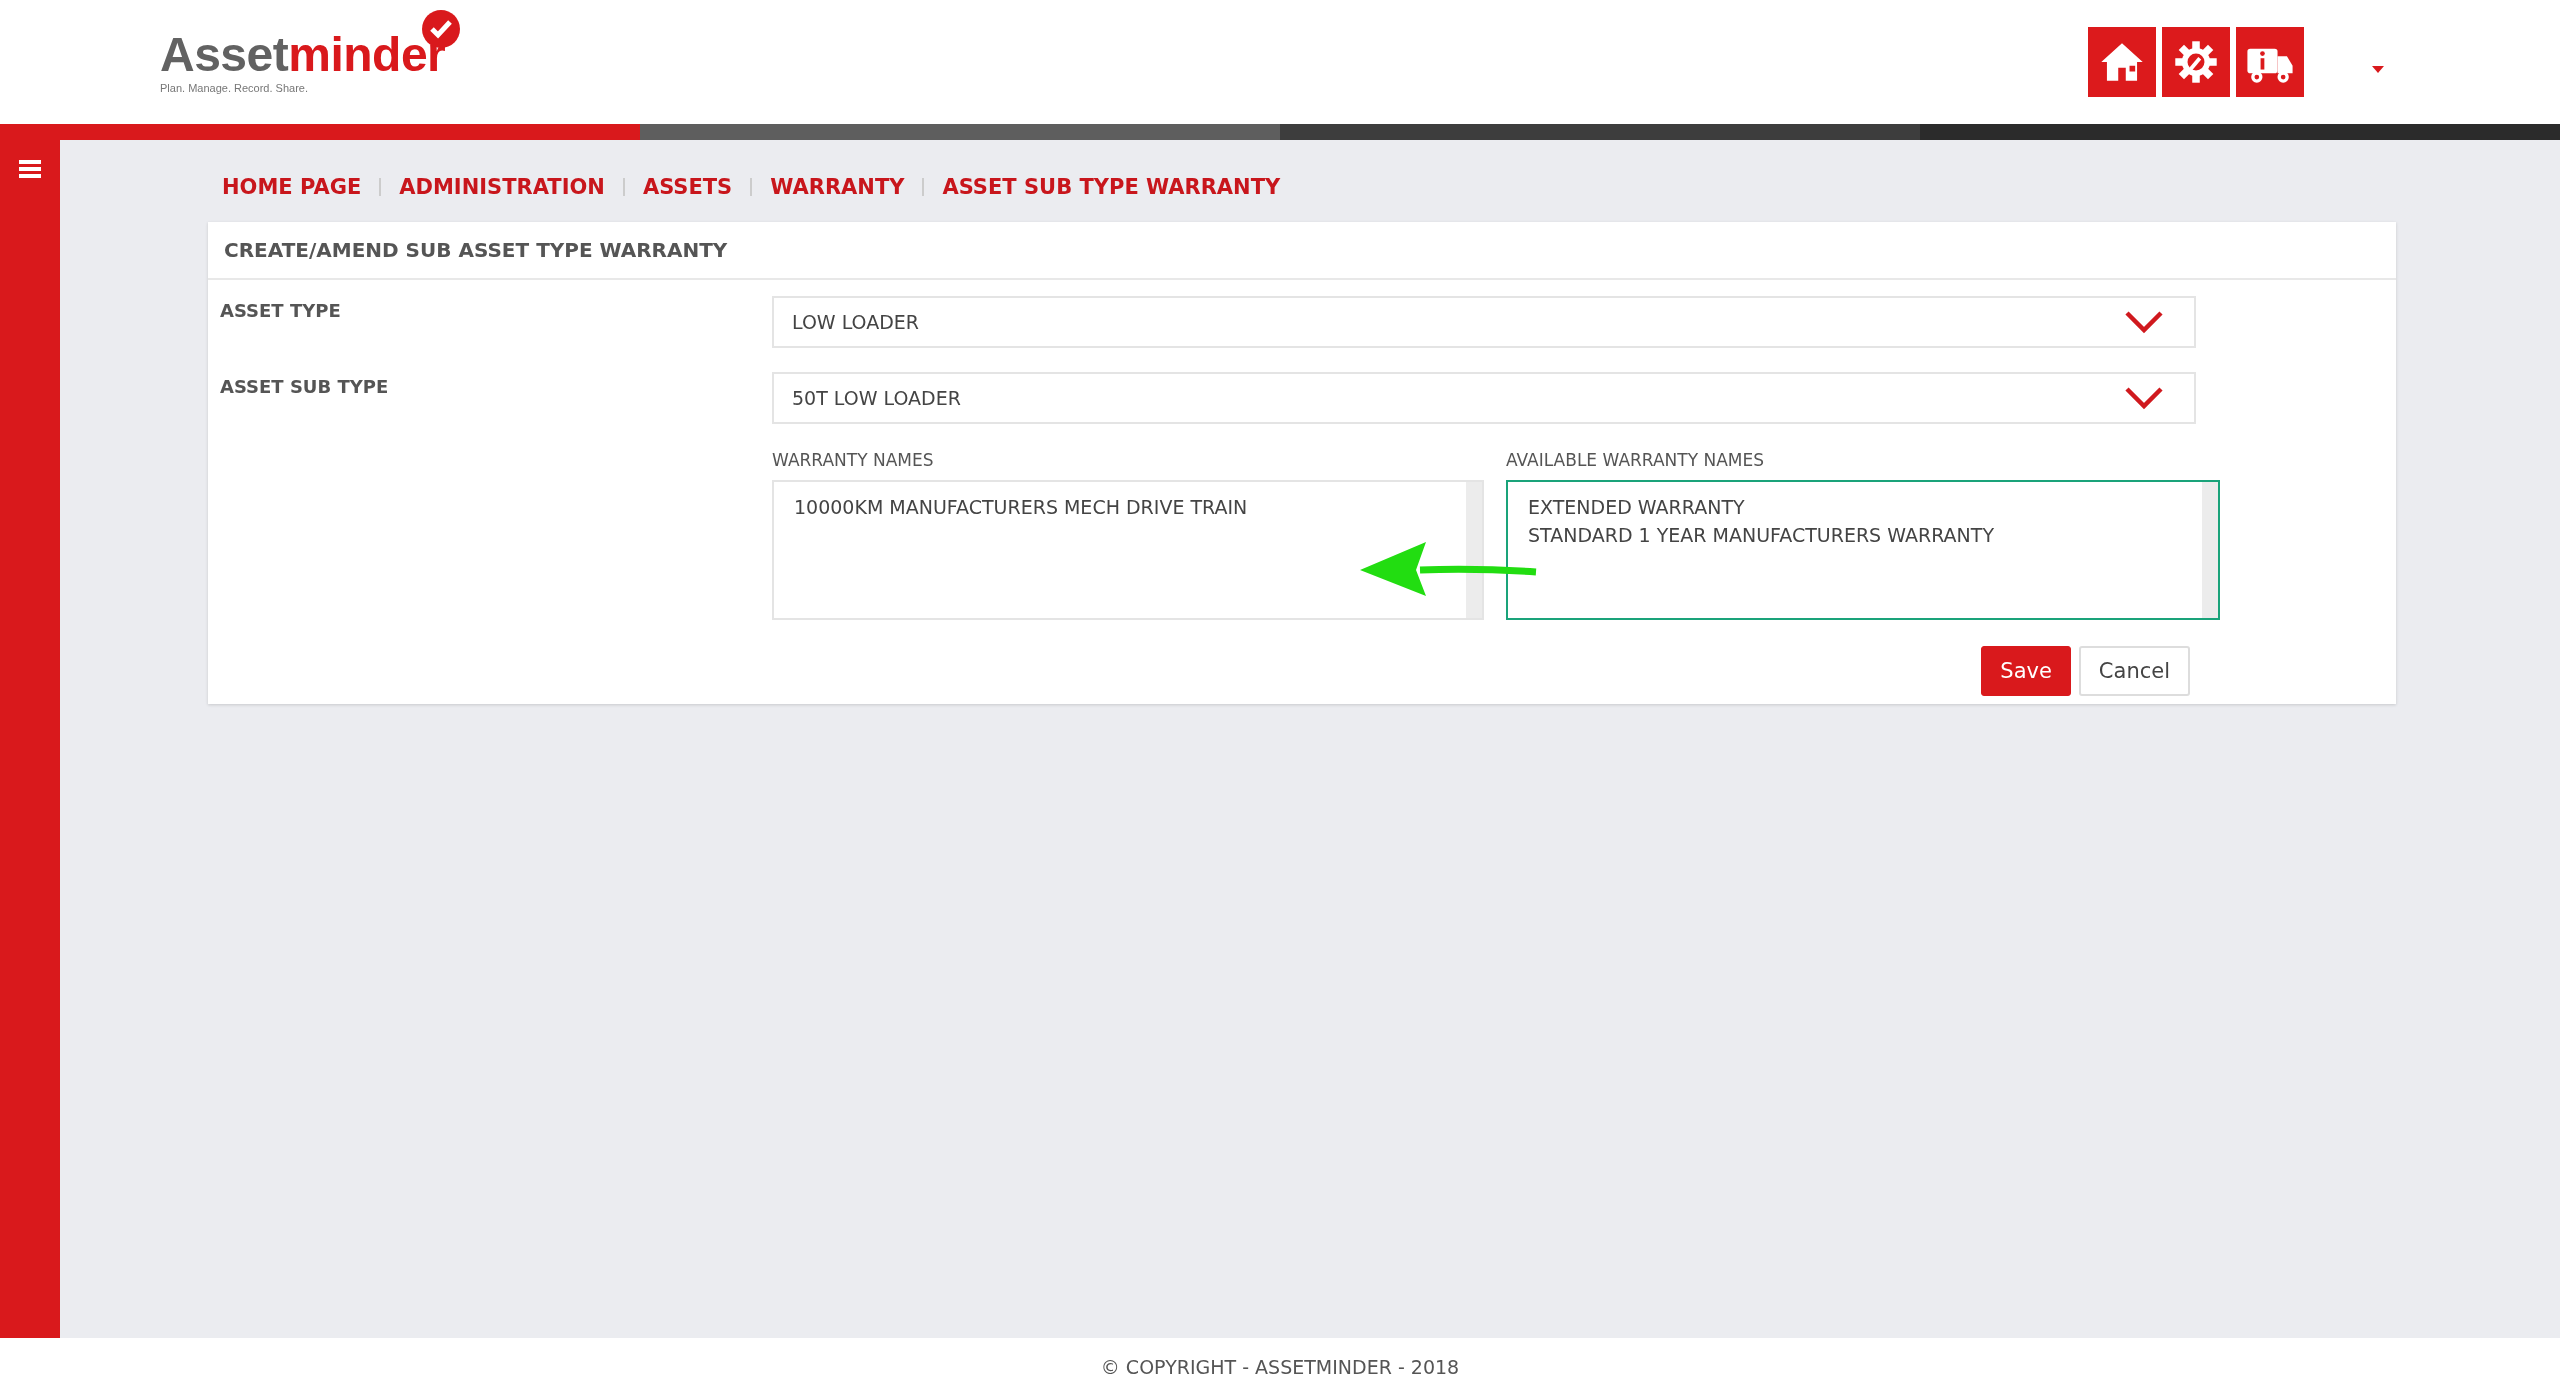 The height and width of the screenshot is (1396, 2560). Describe the element at coordinates (305, 387) in the screenshot. I see `field-label: ASSET SUB TYPE` at that location.